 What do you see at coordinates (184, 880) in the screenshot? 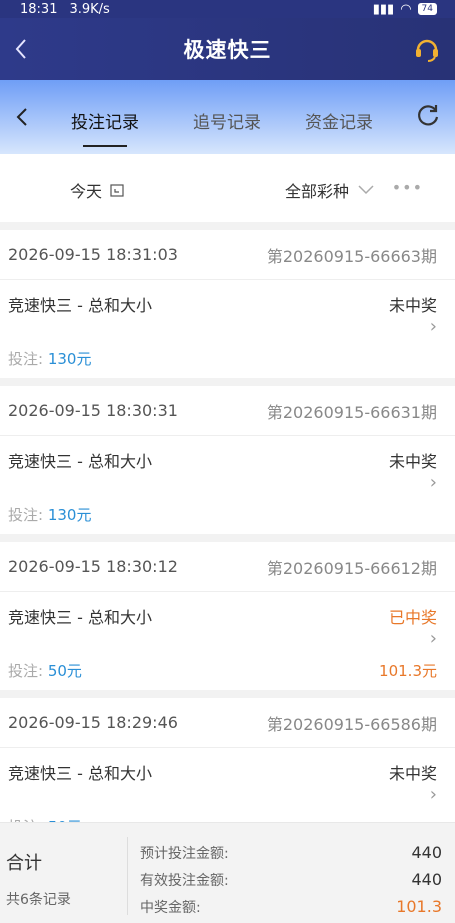
I see `summary-label: 有效投注金额:` at bounding box center [184, 880].